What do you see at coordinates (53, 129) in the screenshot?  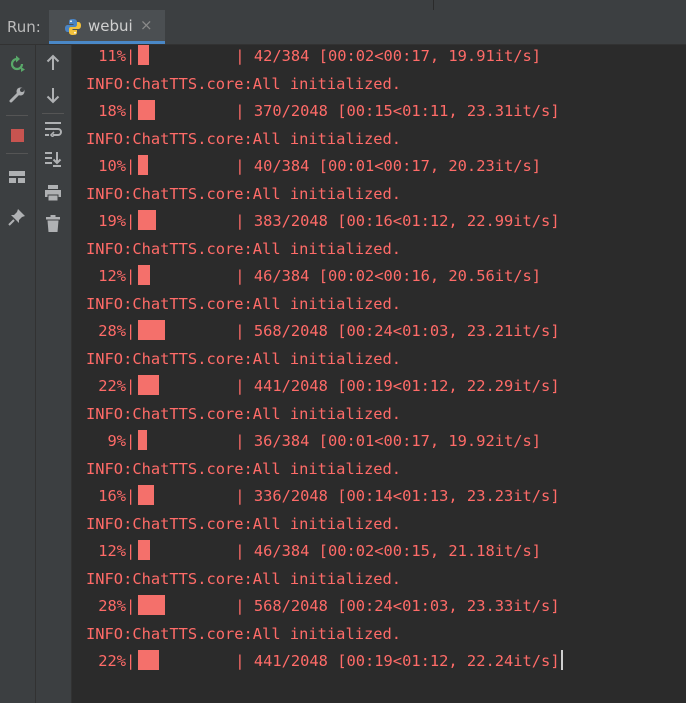 I see `soft-wrap-icon` at bounding box center [53, 129].